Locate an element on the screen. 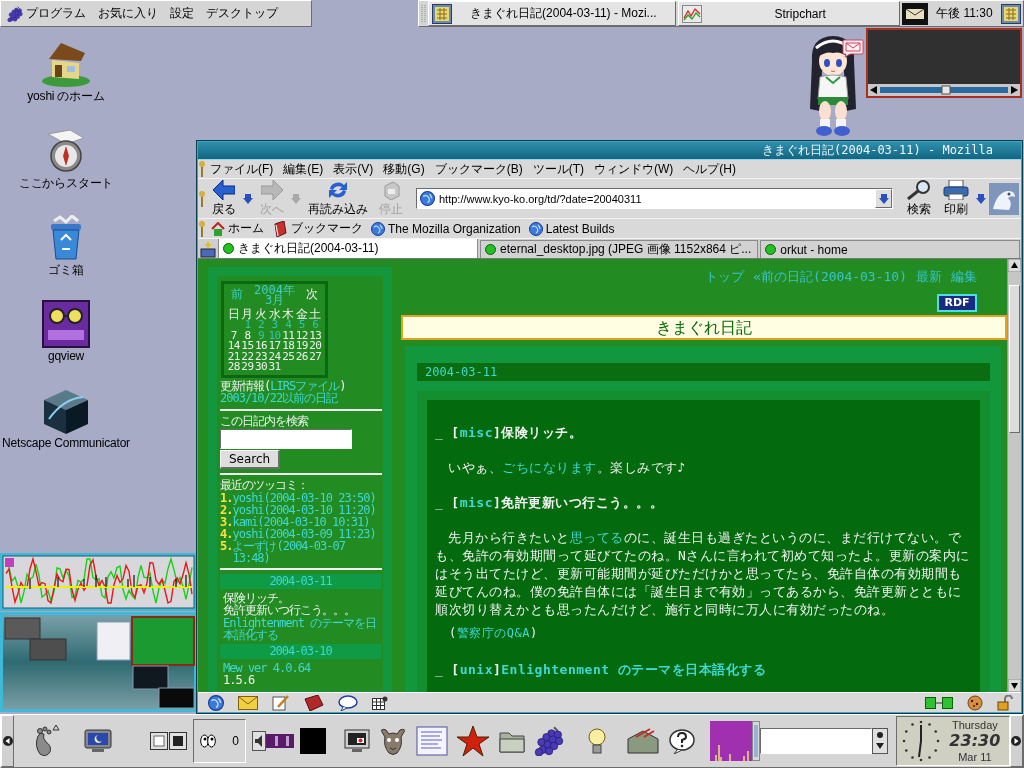 The image size is (1024, 768). day-number: 20 is located at coordinates (315, 346).